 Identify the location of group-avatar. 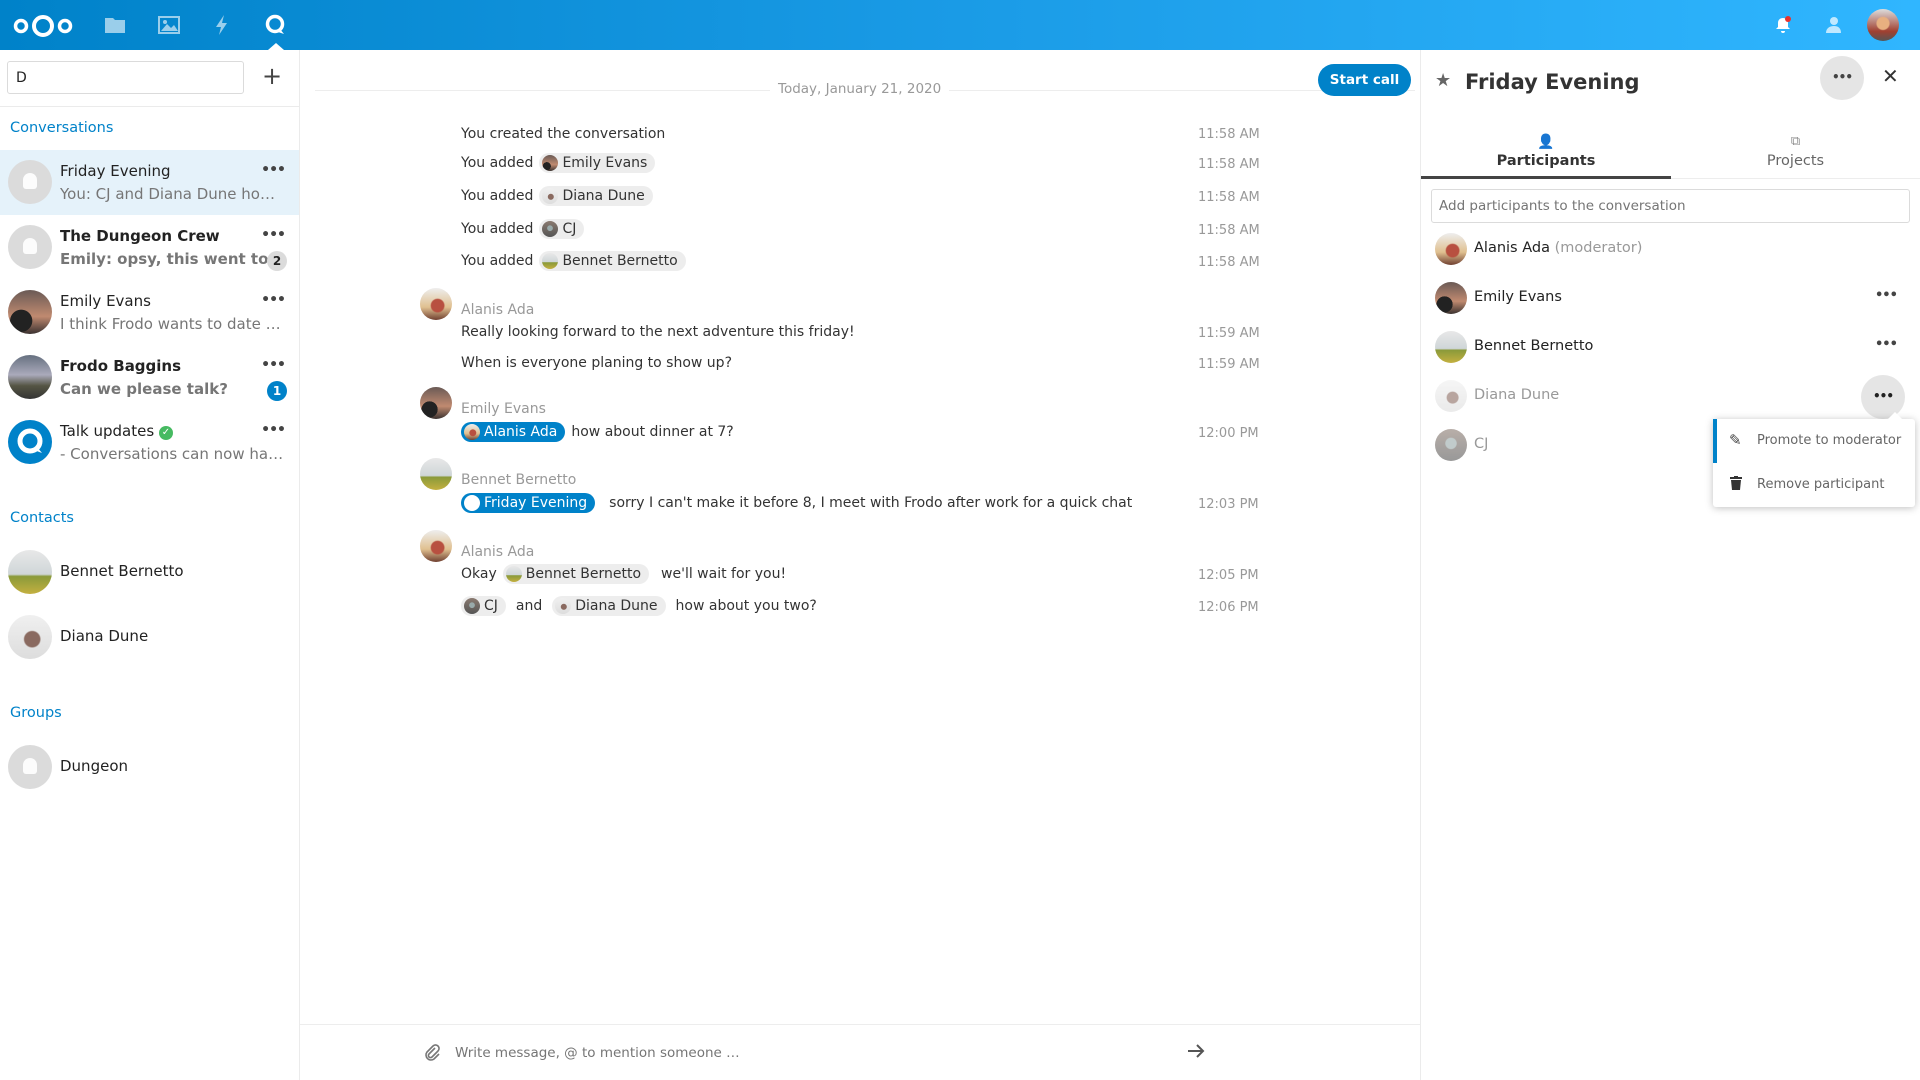
(30, 767).